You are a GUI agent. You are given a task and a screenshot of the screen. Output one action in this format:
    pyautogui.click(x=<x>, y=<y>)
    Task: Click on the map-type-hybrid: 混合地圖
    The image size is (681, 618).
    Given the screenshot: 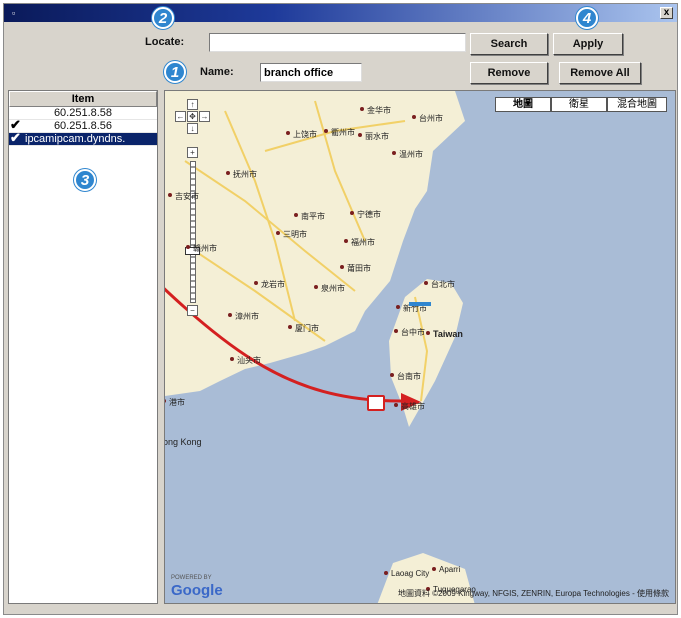 What is the action you would take?
    pyautogui.click(x=637, y=104)
    